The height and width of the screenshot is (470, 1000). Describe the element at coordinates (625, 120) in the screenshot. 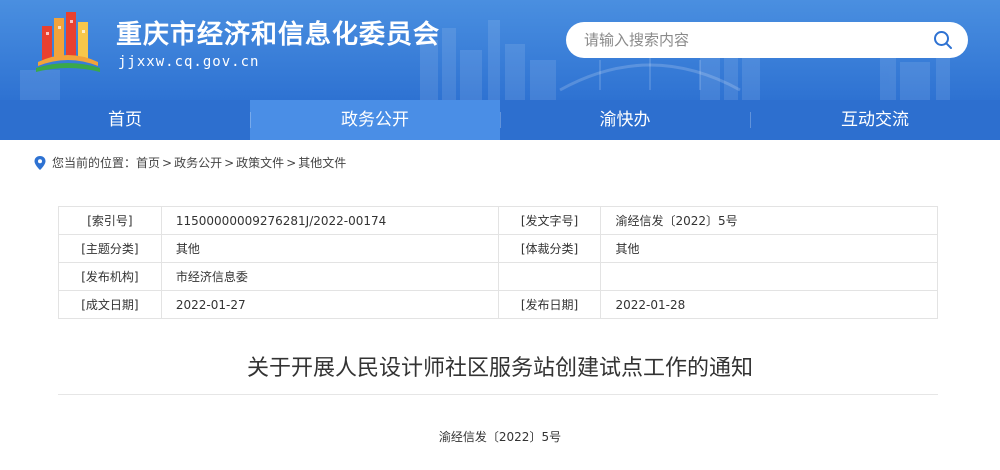

I see `nav-item-yukuaiban: 渝快办` at that location.